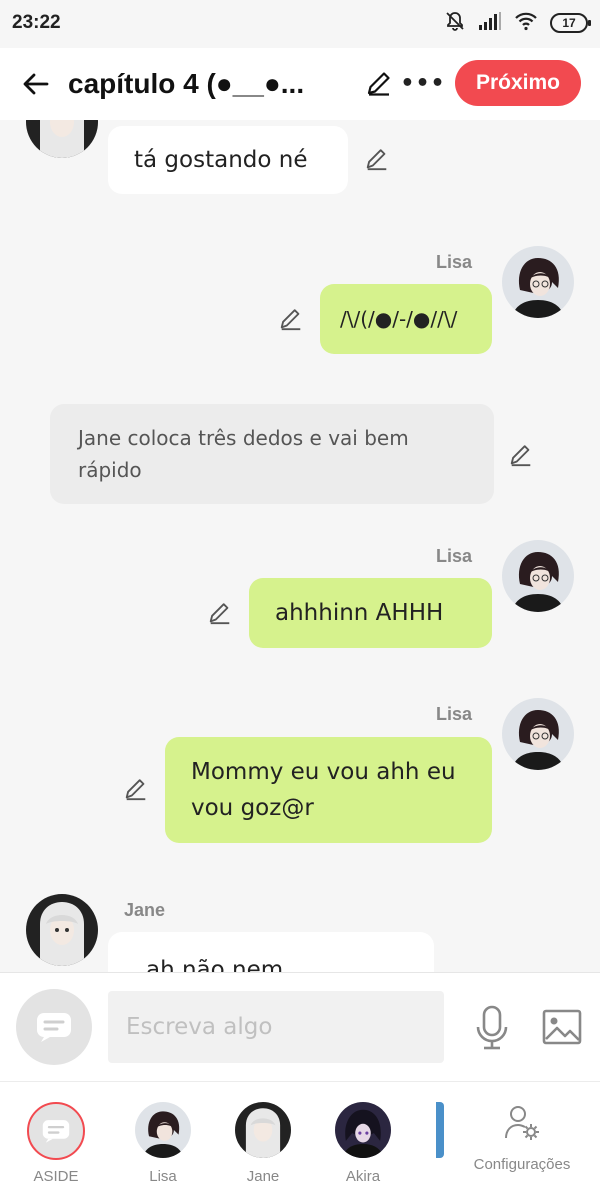  Describe the element at coordinates (359, 613) in the screenshot. I see `message-text: ahhhinn AHHH` at that location.